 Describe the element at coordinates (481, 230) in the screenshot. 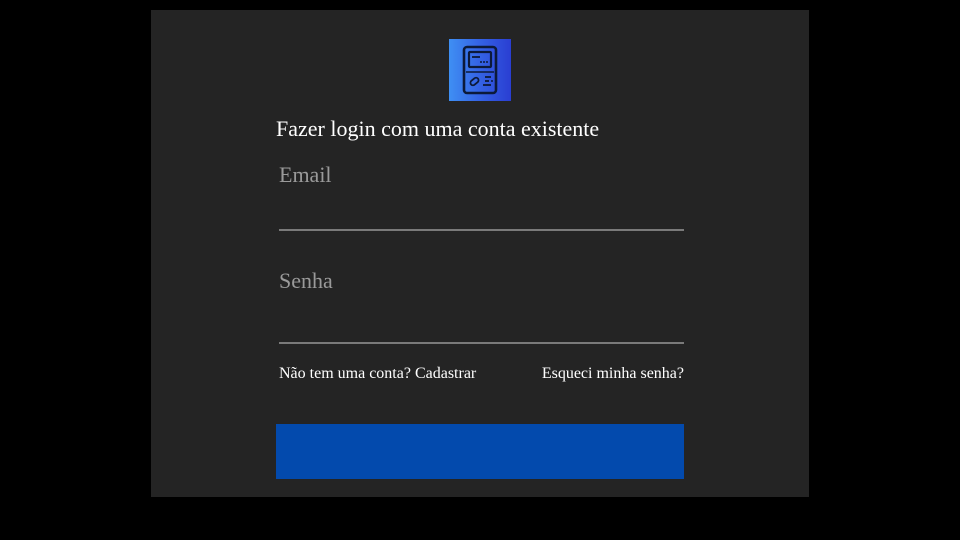

I see `email-underline` at that location.